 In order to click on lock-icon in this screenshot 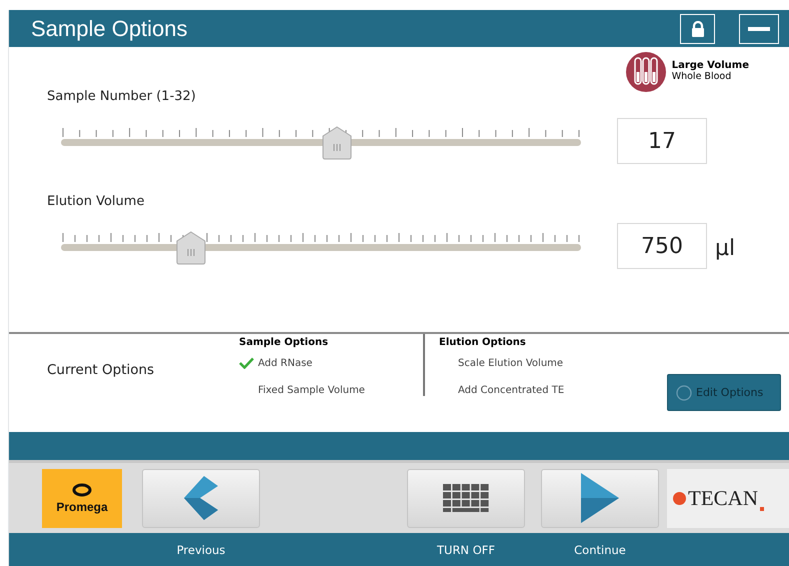, I will do `click(697, 28)`.